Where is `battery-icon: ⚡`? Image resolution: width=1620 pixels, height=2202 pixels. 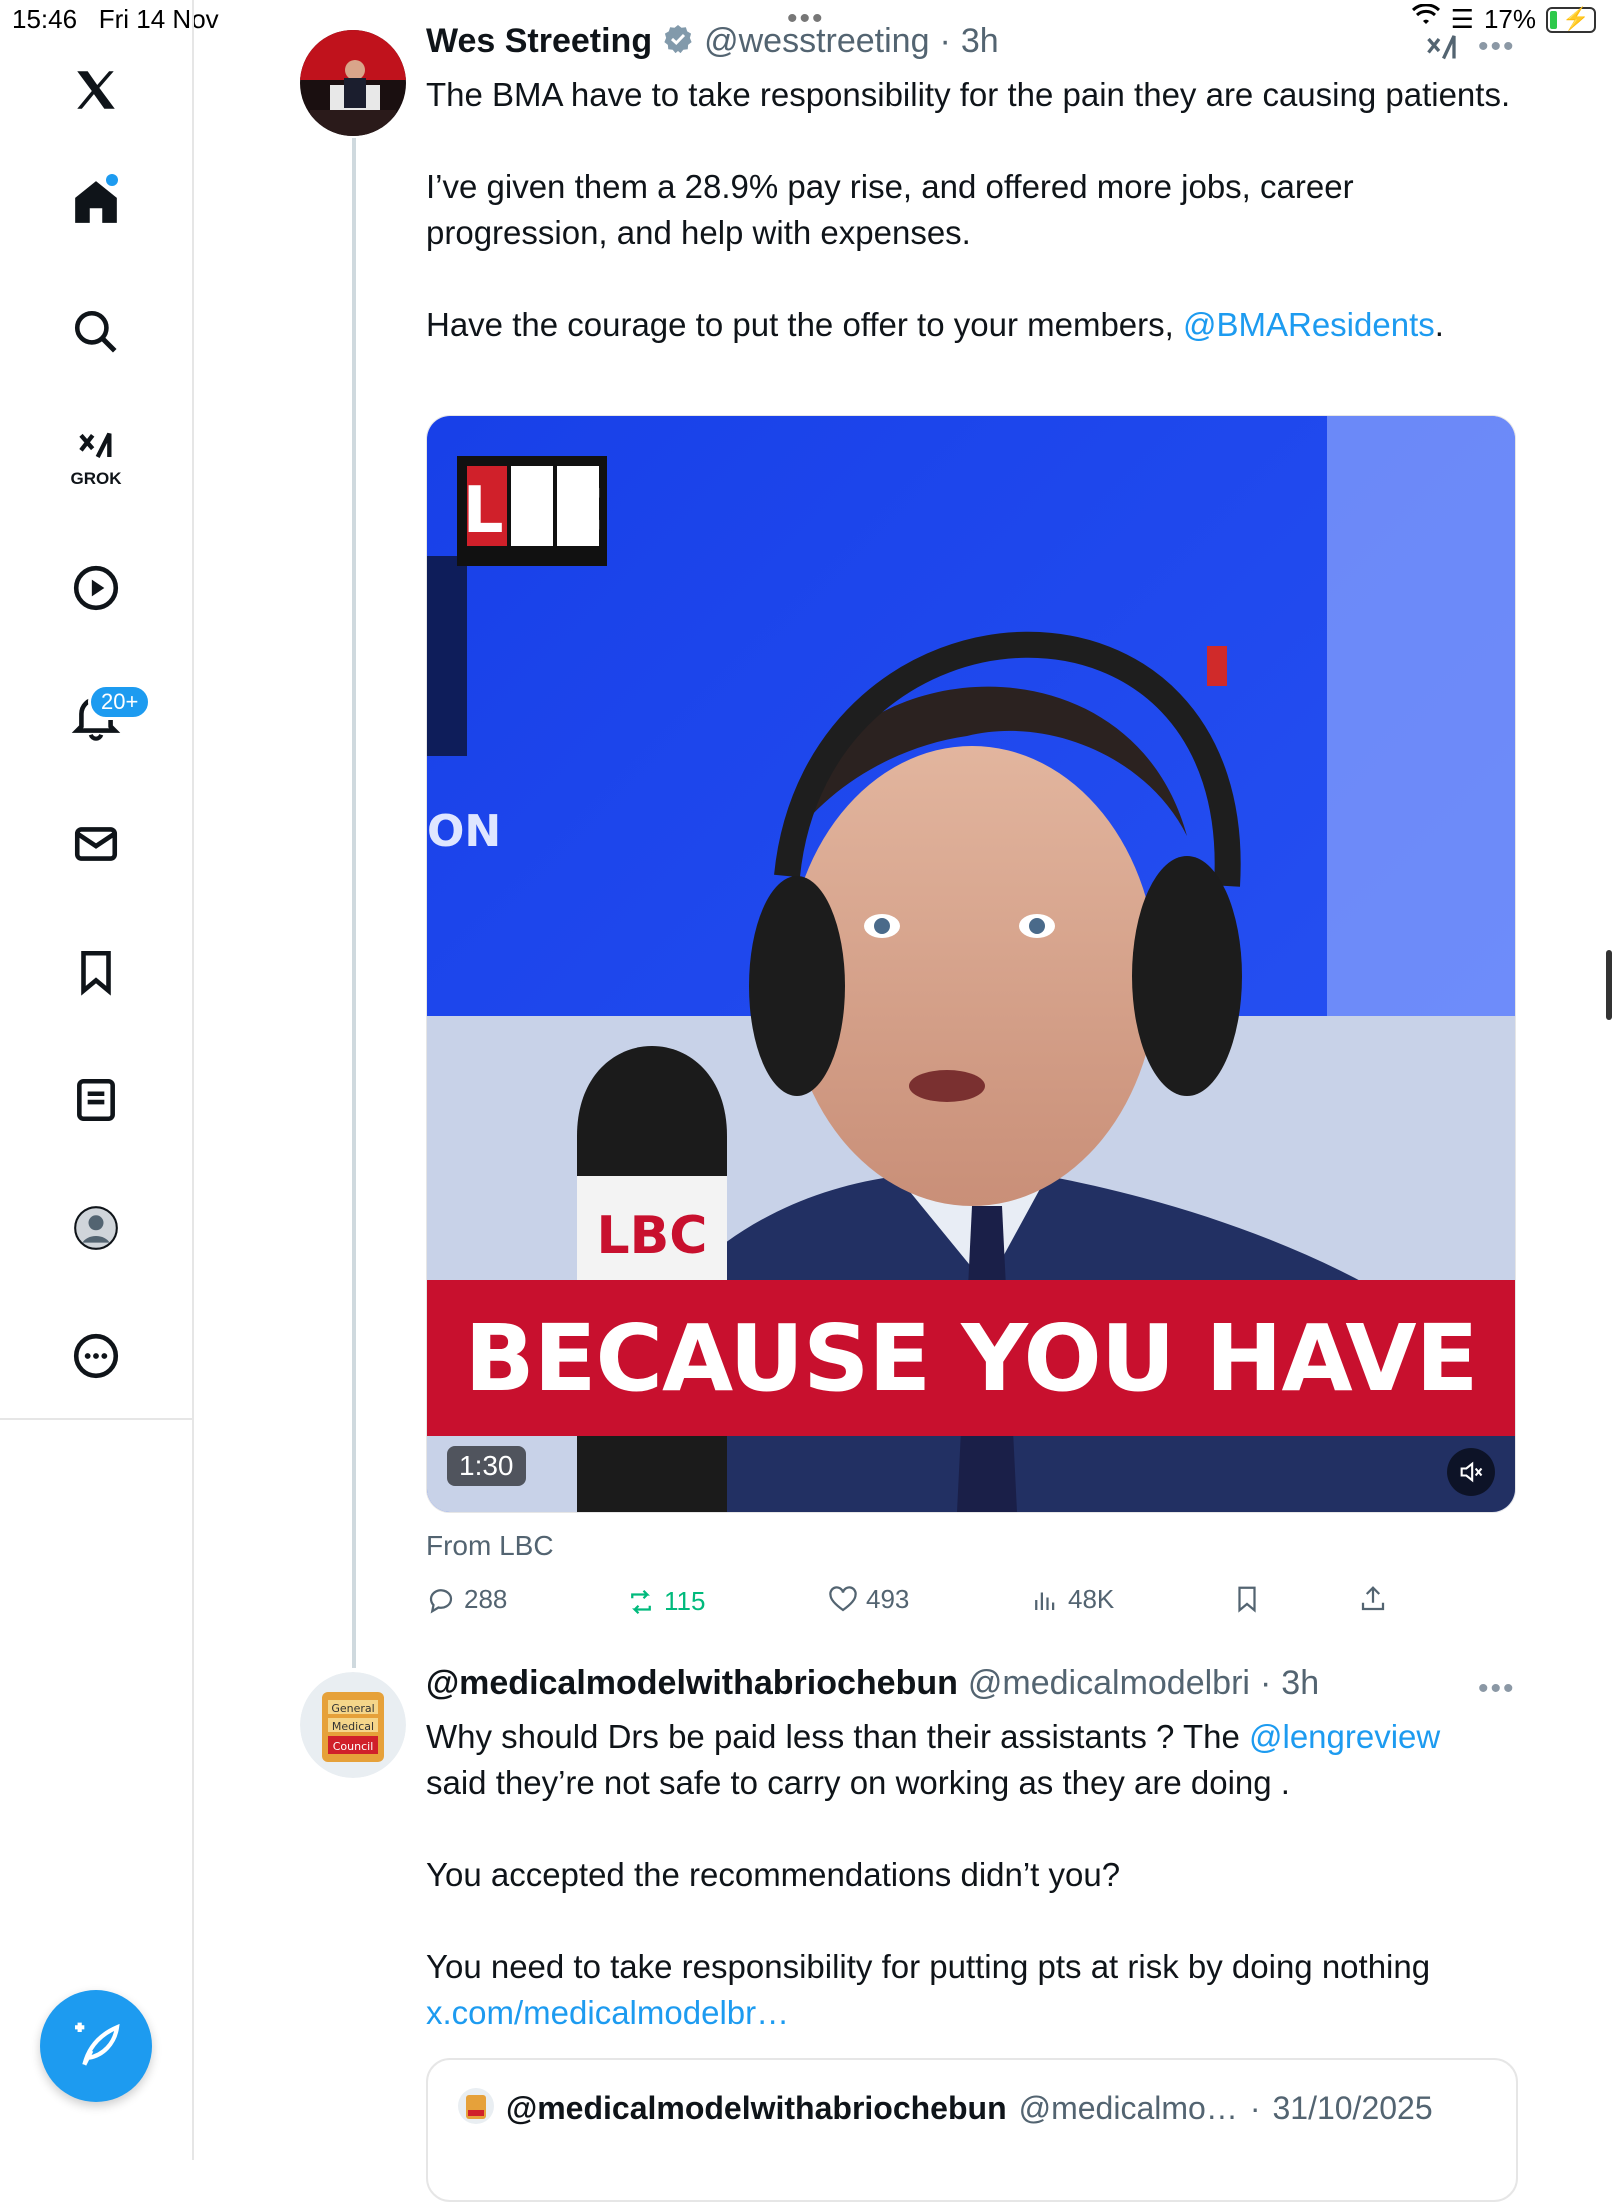
battery-icon: ⚡ is located at coordinates (1571, 19).